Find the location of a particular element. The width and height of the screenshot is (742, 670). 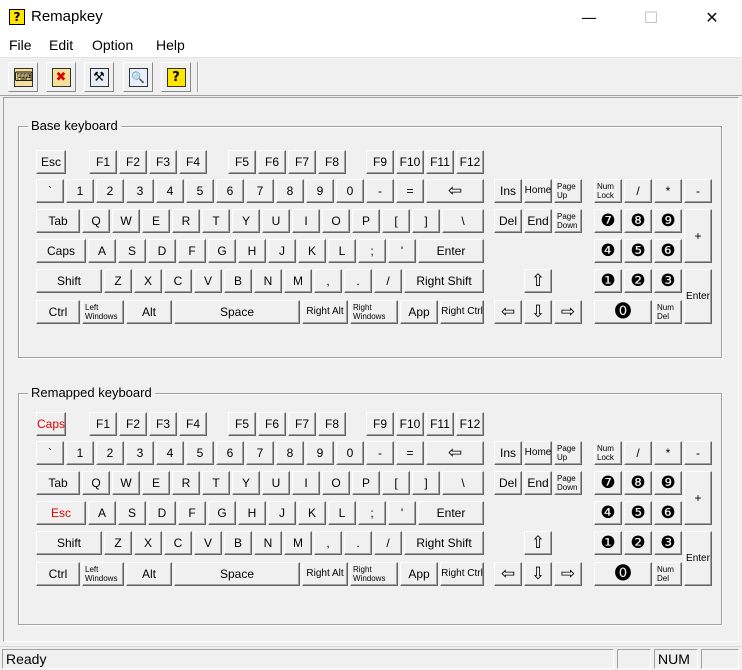

key-0: 0 is located at coordinates (350, 453).